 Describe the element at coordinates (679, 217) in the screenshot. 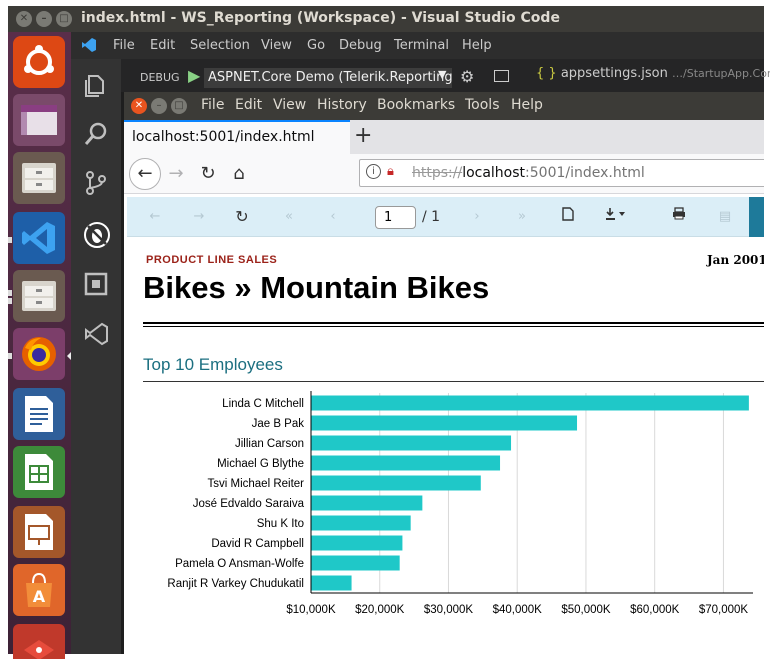

I see `print-icon` at that location.